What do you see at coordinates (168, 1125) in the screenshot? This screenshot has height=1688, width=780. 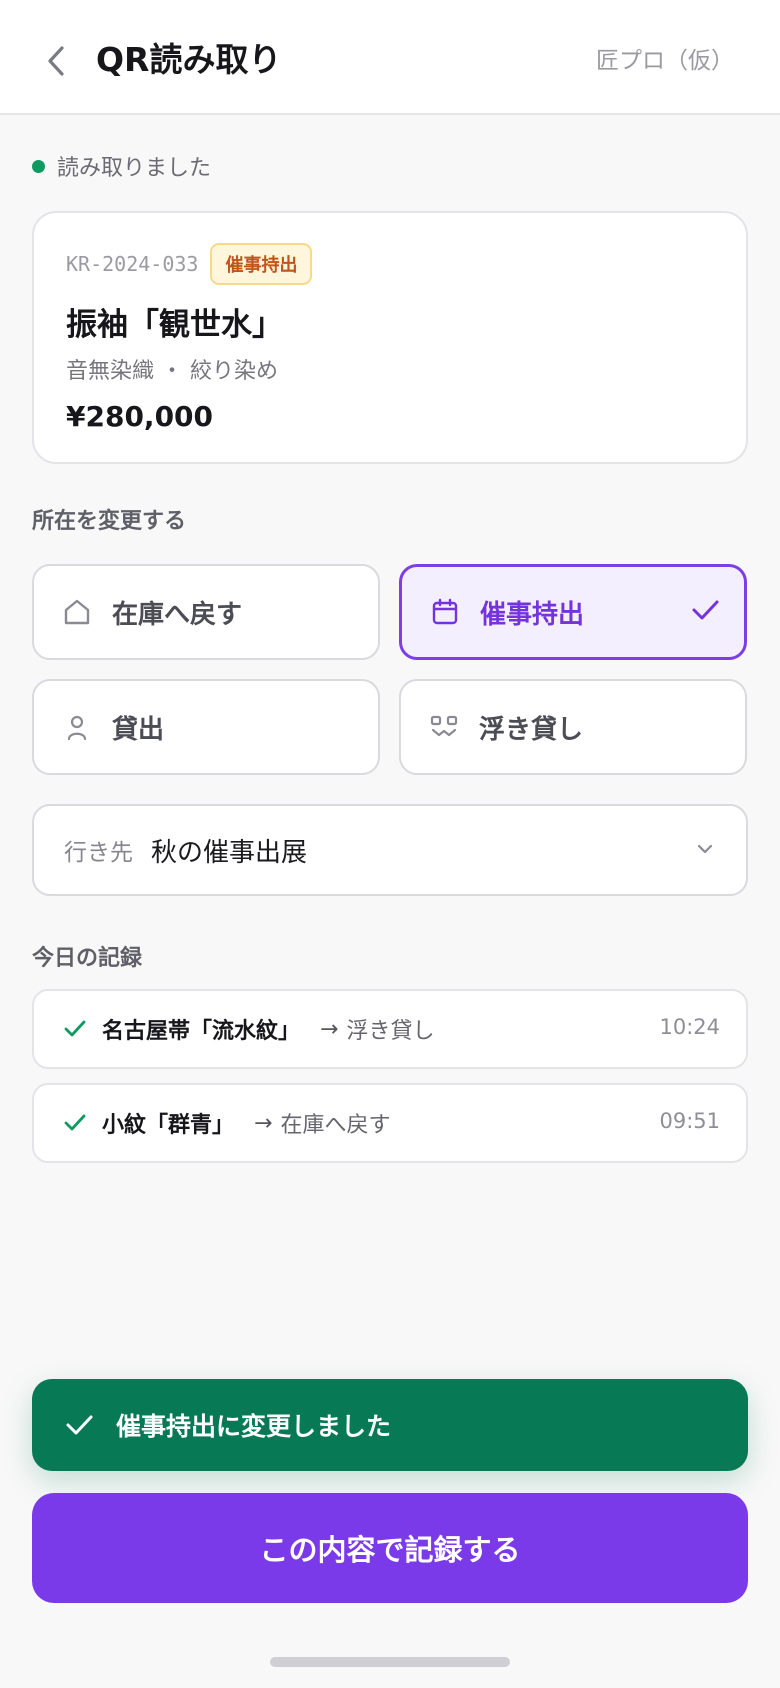 I see `record-item: 小紋「群青」` at bounding box center [168, 1125].